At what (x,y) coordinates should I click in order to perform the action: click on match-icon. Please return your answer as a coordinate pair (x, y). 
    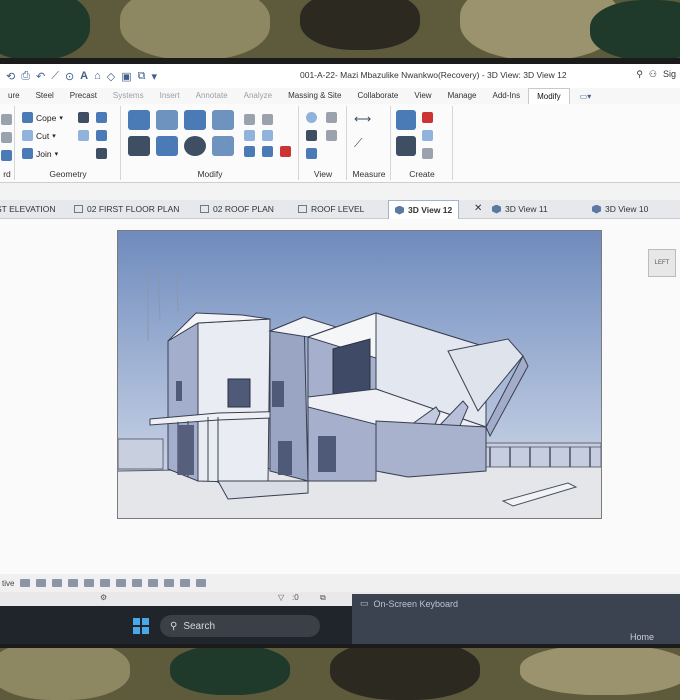
    Looking at the image, I should click on (6, 155).